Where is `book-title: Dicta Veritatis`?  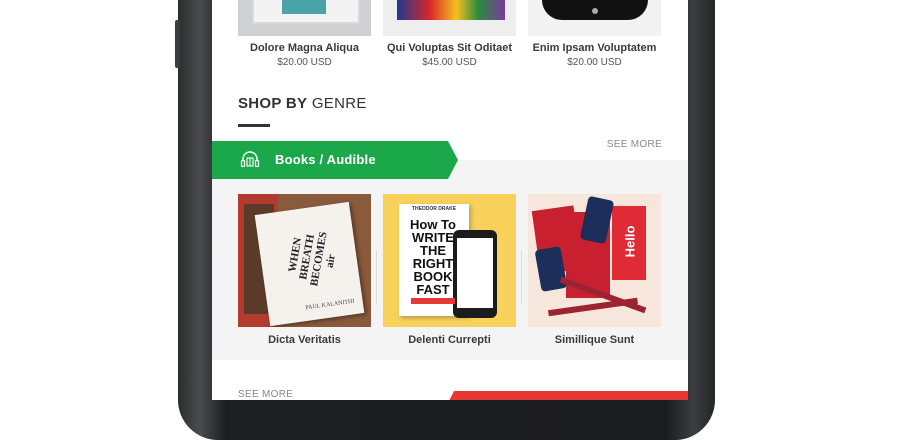 book-title: Dicta Veritatis is located at coordinates (304, 340).